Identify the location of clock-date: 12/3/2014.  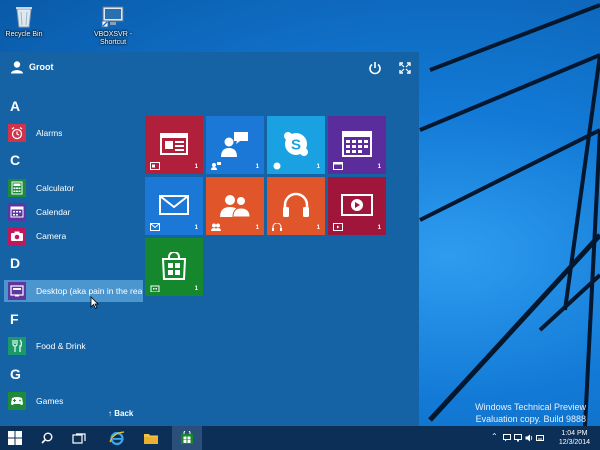
(574, 442).